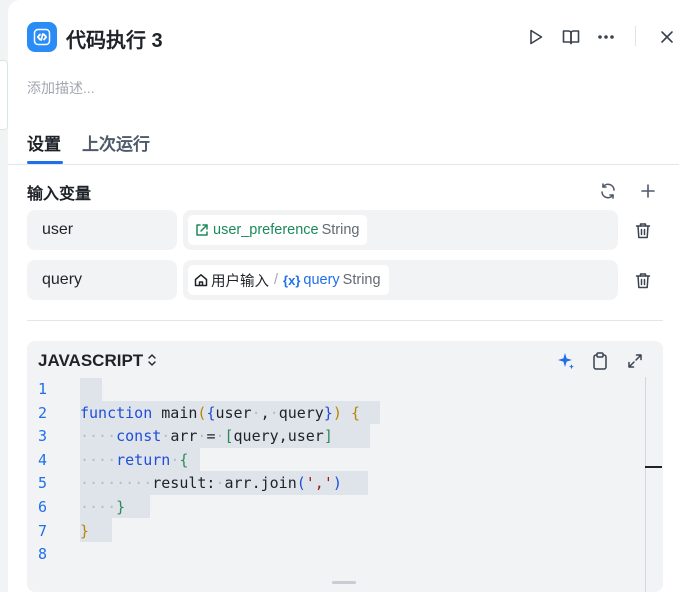 This screenshot has width=679, height=592. I want to click on more-dots-icon, so click(606, 37).